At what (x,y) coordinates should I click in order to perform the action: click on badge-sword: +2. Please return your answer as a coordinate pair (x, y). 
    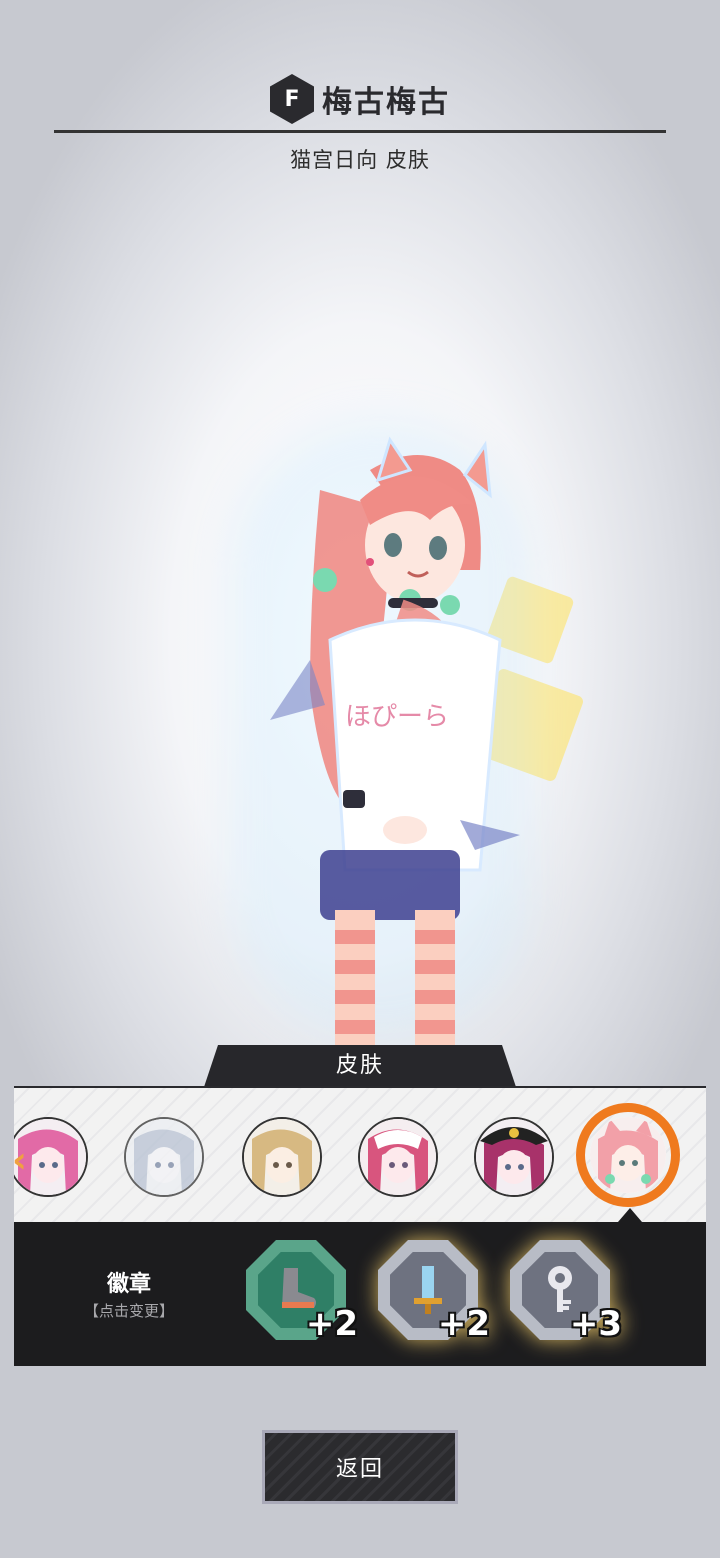
    Looking at the image, I should click on (434, 1292).